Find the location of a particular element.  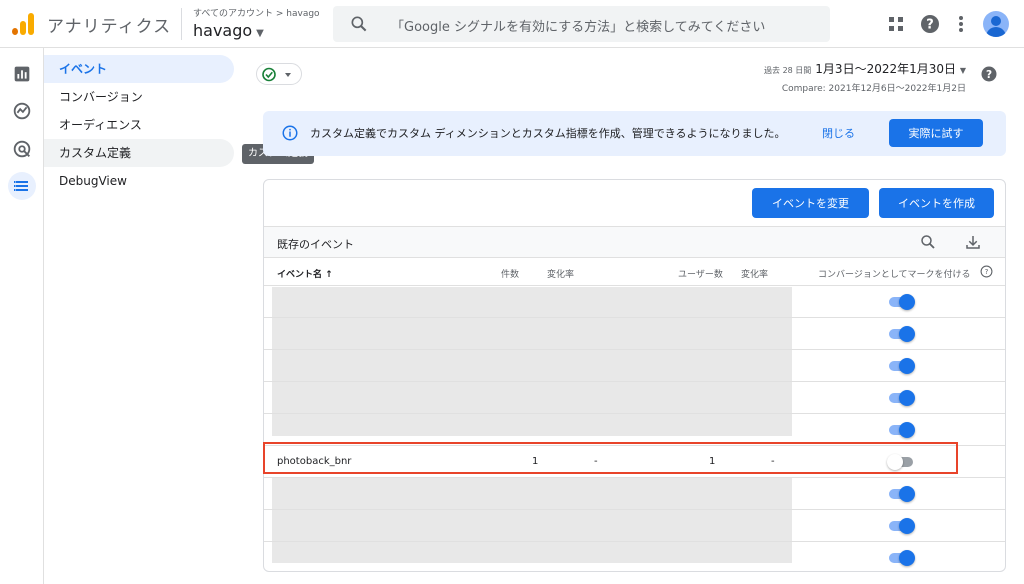

nav-item-custom-definitions: カスタム定義 is located at coordinates (139, 153).